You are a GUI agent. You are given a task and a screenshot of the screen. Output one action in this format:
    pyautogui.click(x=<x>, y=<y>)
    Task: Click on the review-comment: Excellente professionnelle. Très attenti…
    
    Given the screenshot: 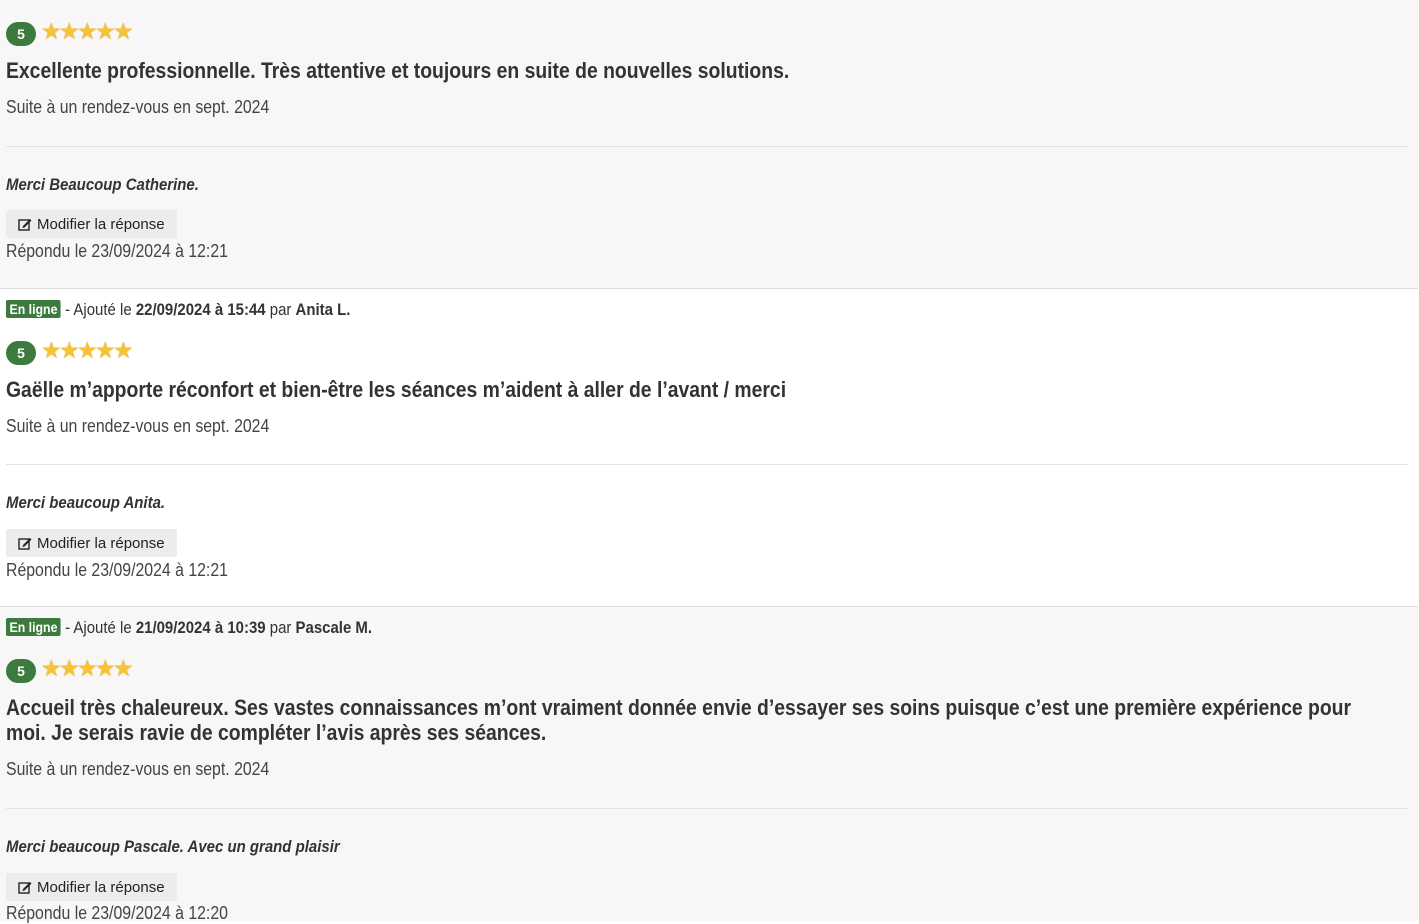 What is the action you would take?
    pyautogui.click(x=398, y=70)
    